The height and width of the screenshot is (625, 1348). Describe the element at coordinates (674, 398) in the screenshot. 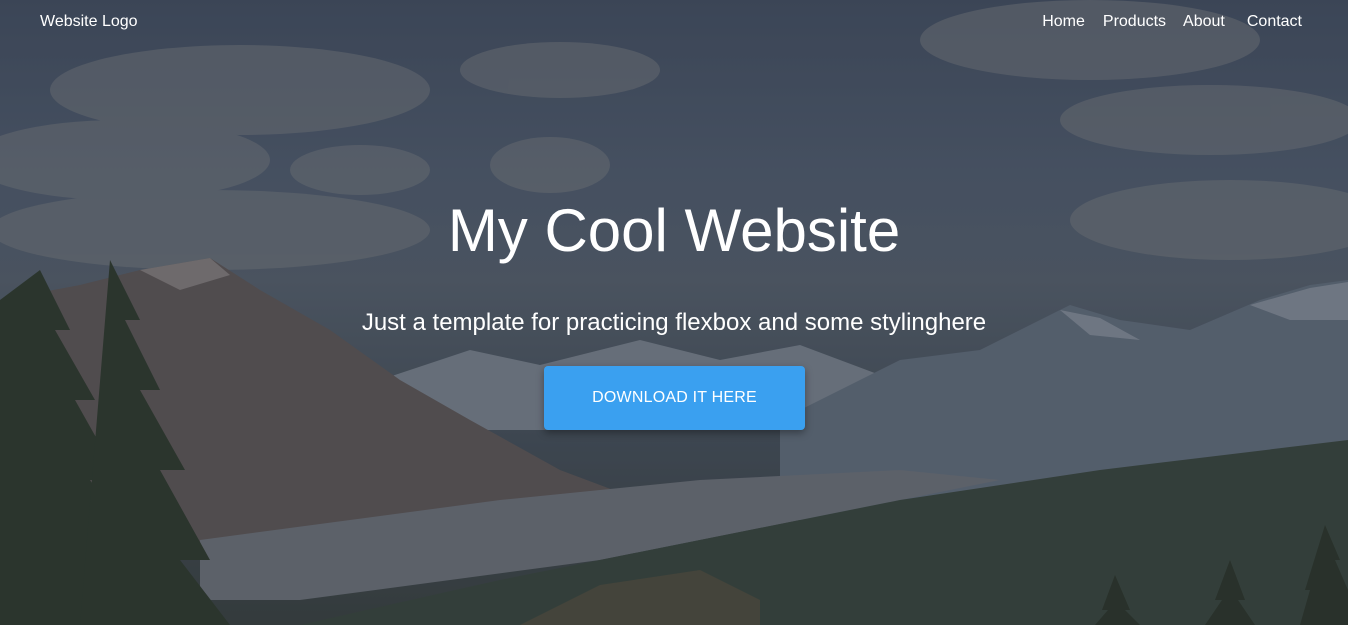

I see `download-button: DOWNLOAD IT HERE` at that location.